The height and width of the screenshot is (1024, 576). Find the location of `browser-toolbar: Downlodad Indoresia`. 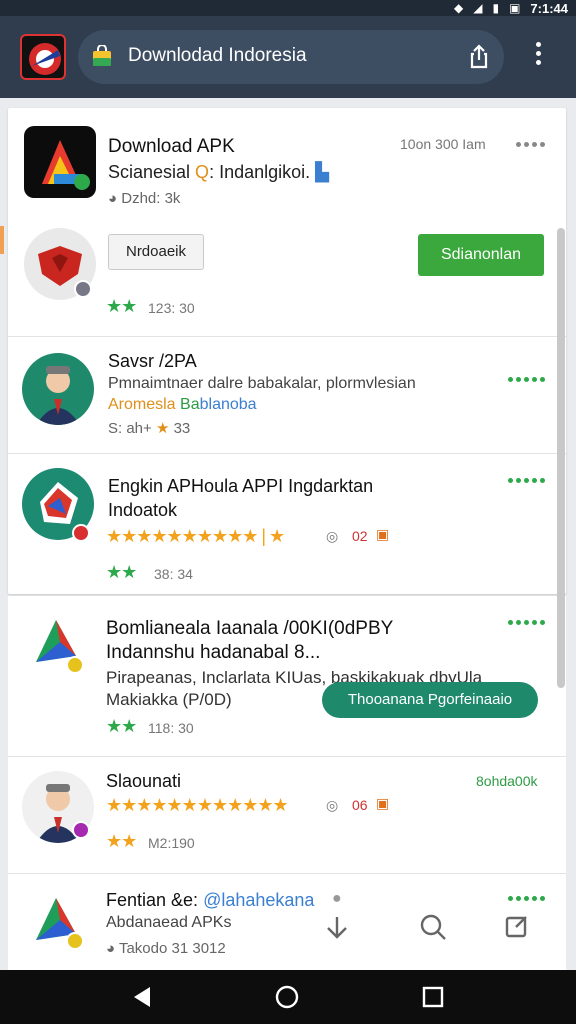

browser-toolbar: Downlodad Indoresia is located at coordinates (288, 57).